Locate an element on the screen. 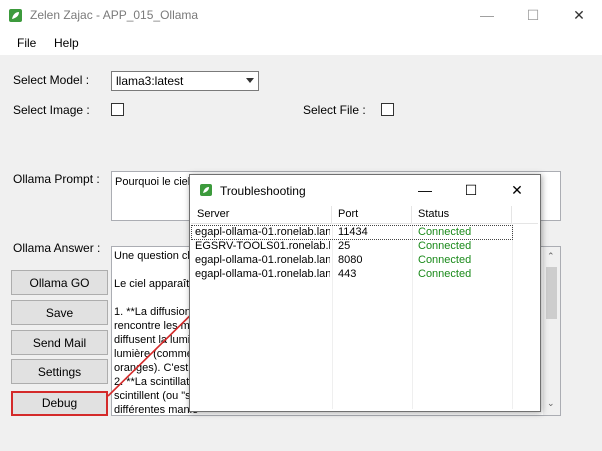 The height and width of the screenshot is (451, 602). chevron-up-icon: ⌃ is located at coordinates (551, 256).